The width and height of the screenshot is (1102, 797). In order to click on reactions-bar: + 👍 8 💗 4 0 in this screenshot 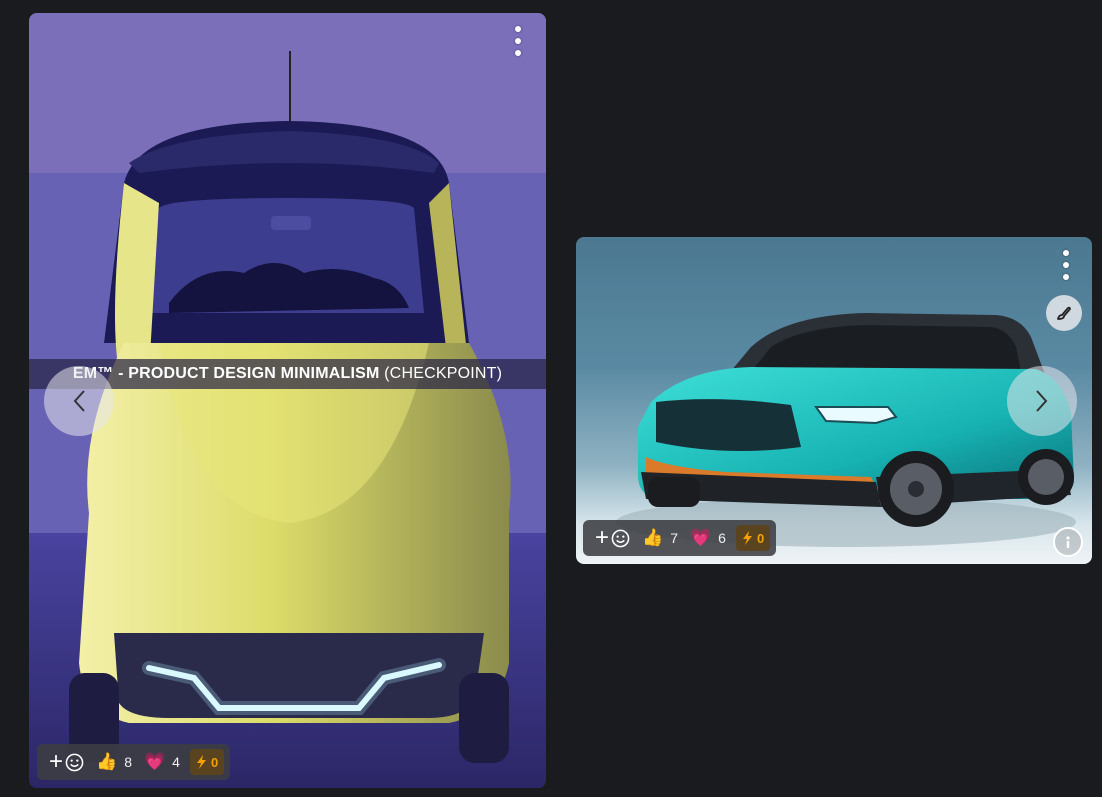, I will do `click(134, 762)`.